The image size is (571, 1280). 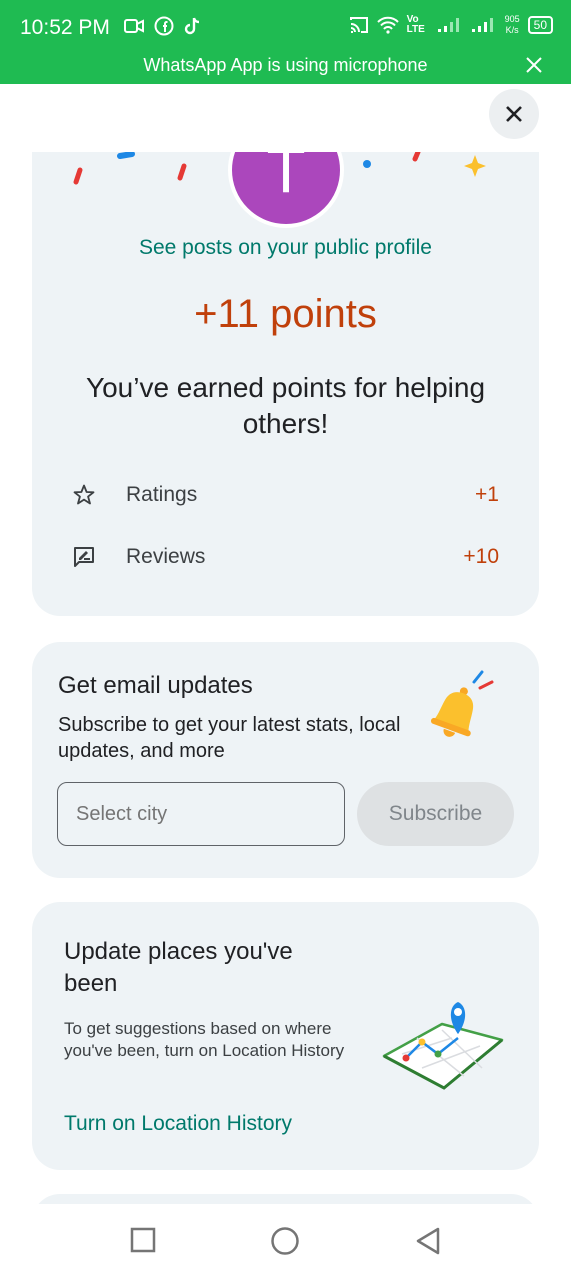 I want to click on ratings-label: Ratings, so click(x=162, y=494).